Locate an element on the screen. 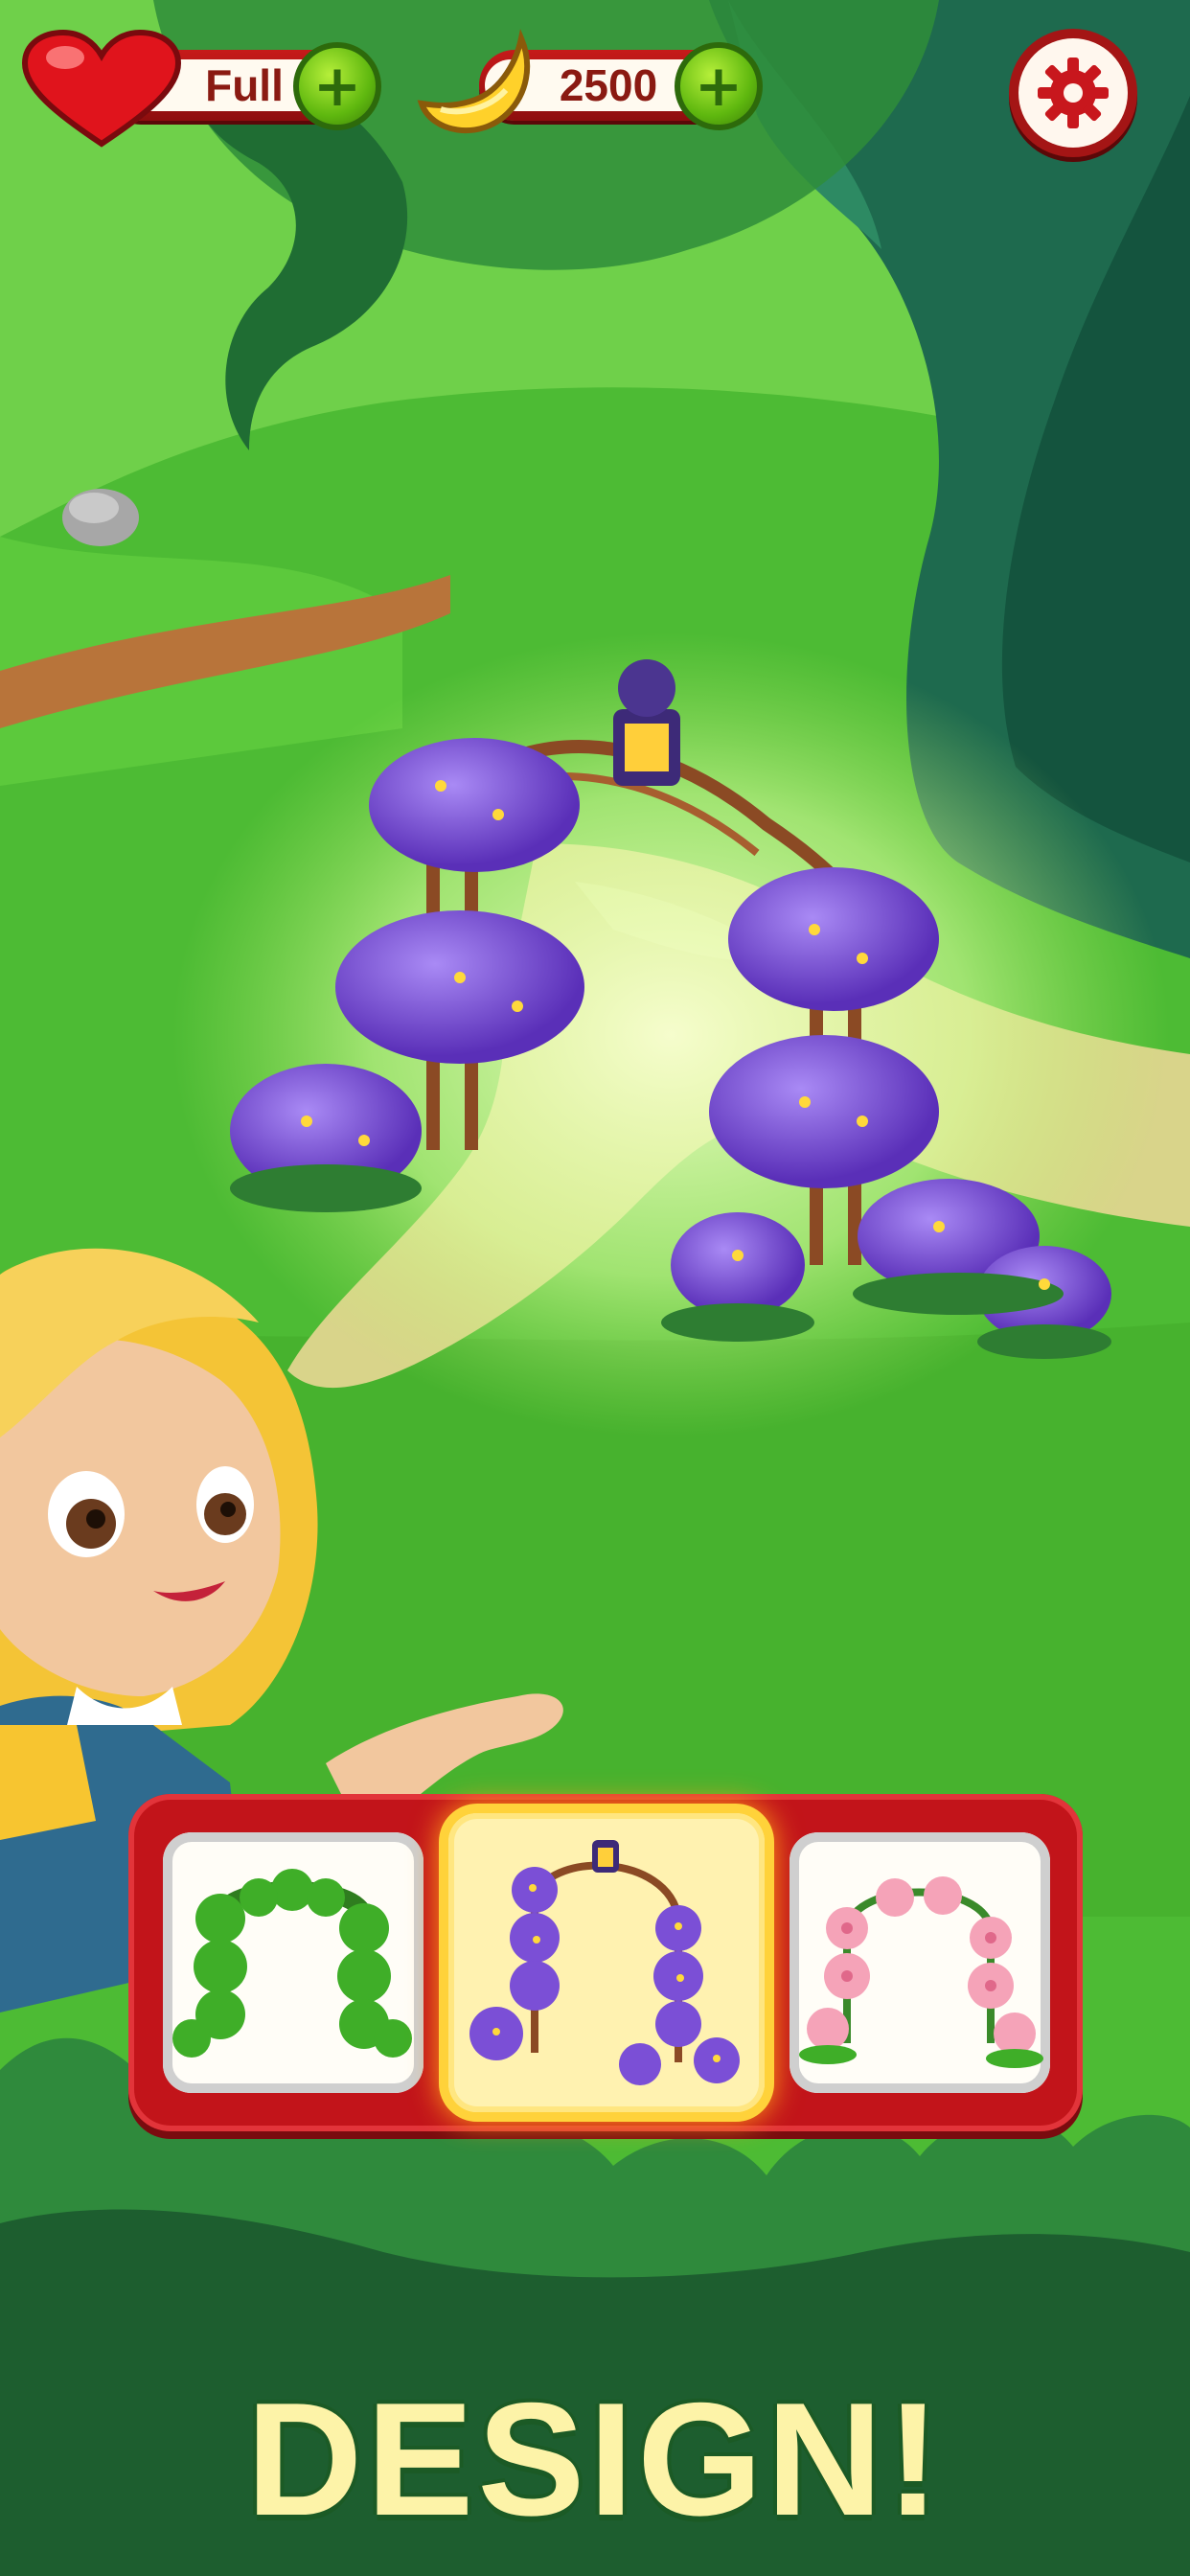 The image size is (1190, 2576). design-options-panel is located at coordinates (606, 1962).